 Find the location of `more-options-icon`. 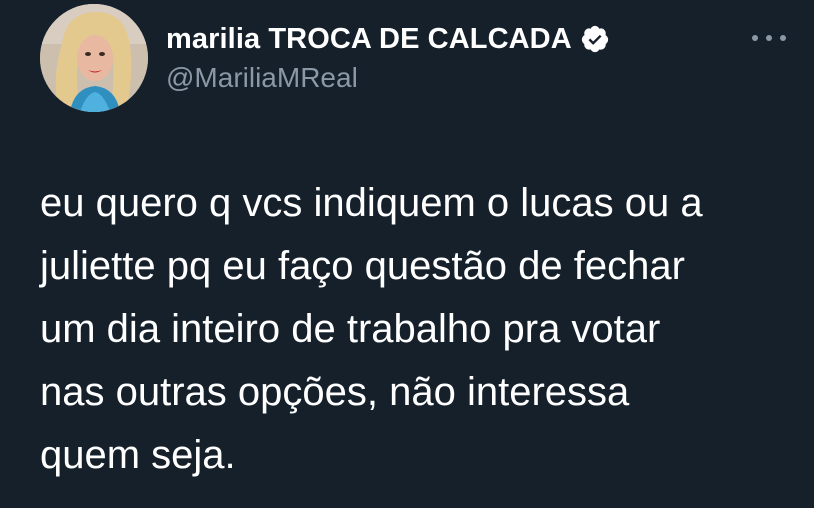

more-options-icon is located at coordinates (769, 38).